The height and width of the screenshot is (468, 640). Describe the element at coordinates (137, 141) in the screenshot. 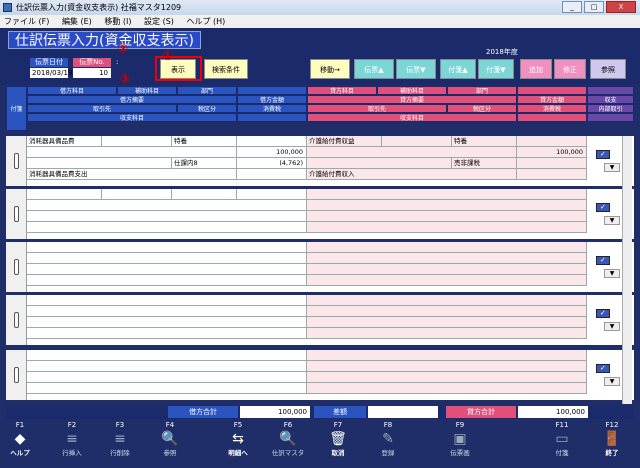

I see `debit-sub-cell` at that location.